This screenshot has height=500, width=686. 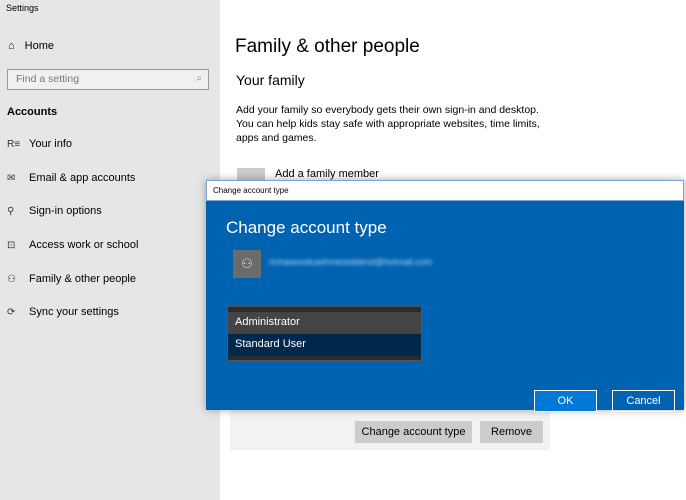 What do you see at coordinates (11, 211) in the screenshot?
I see `key-icon: ⚲` at bounding box center [11, 211].